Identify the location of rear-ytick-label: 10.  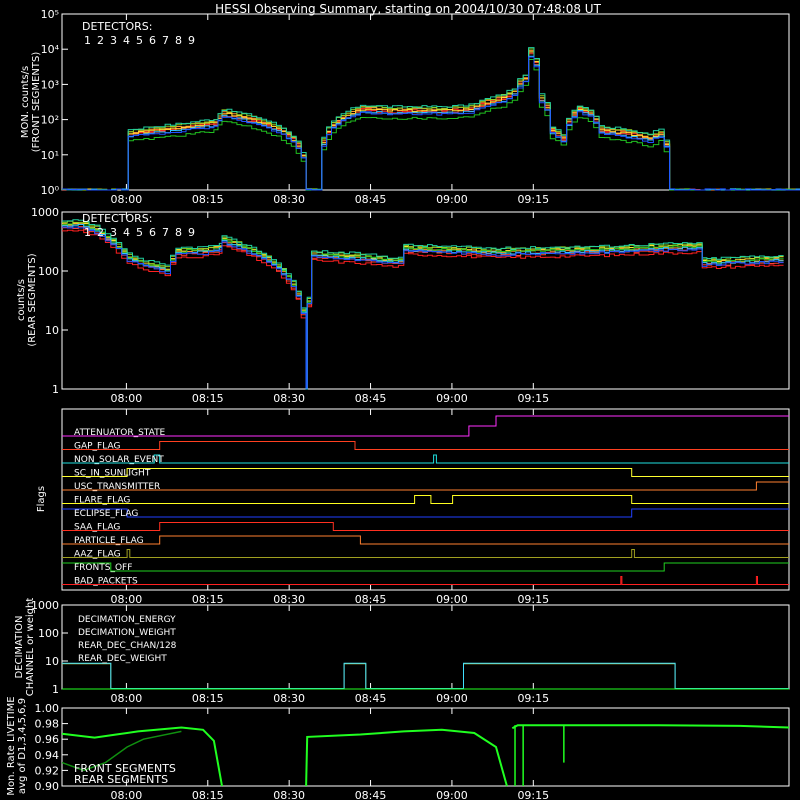
(52, 330).